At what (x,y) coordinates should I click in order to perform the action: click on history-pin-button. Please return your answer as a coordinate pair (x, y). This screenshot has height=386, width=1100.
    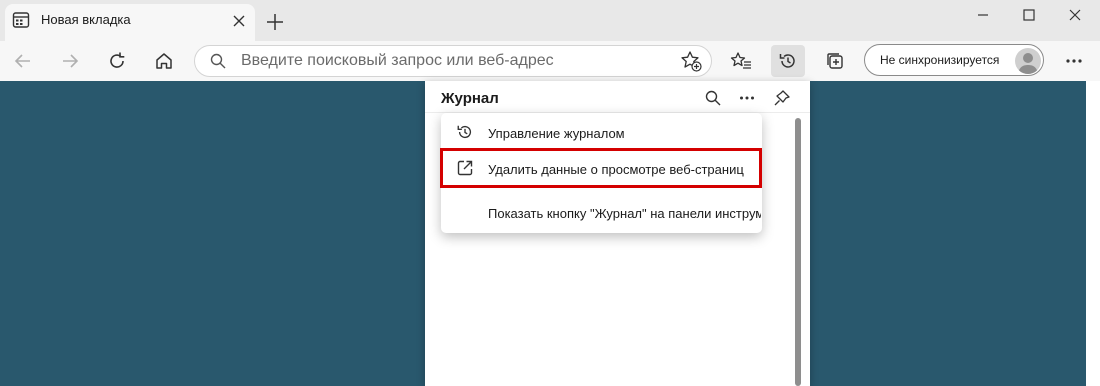
    Looking at the image, I should click on (782, 98).